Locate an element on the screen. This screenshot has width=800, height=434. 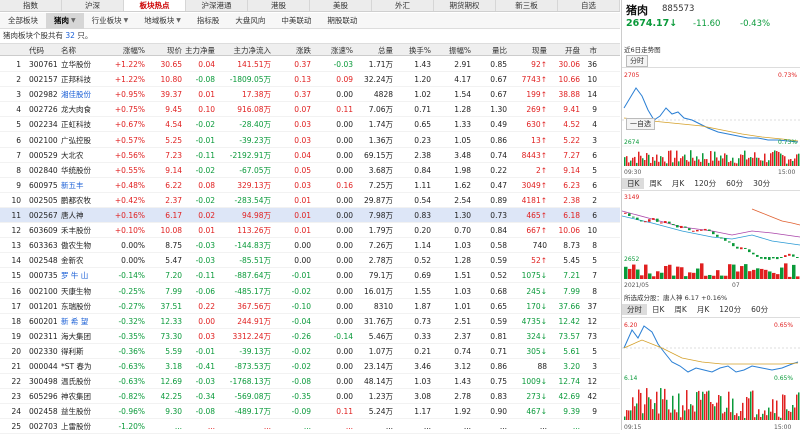
column-header: 代码 is located at coordinates (42, 49).